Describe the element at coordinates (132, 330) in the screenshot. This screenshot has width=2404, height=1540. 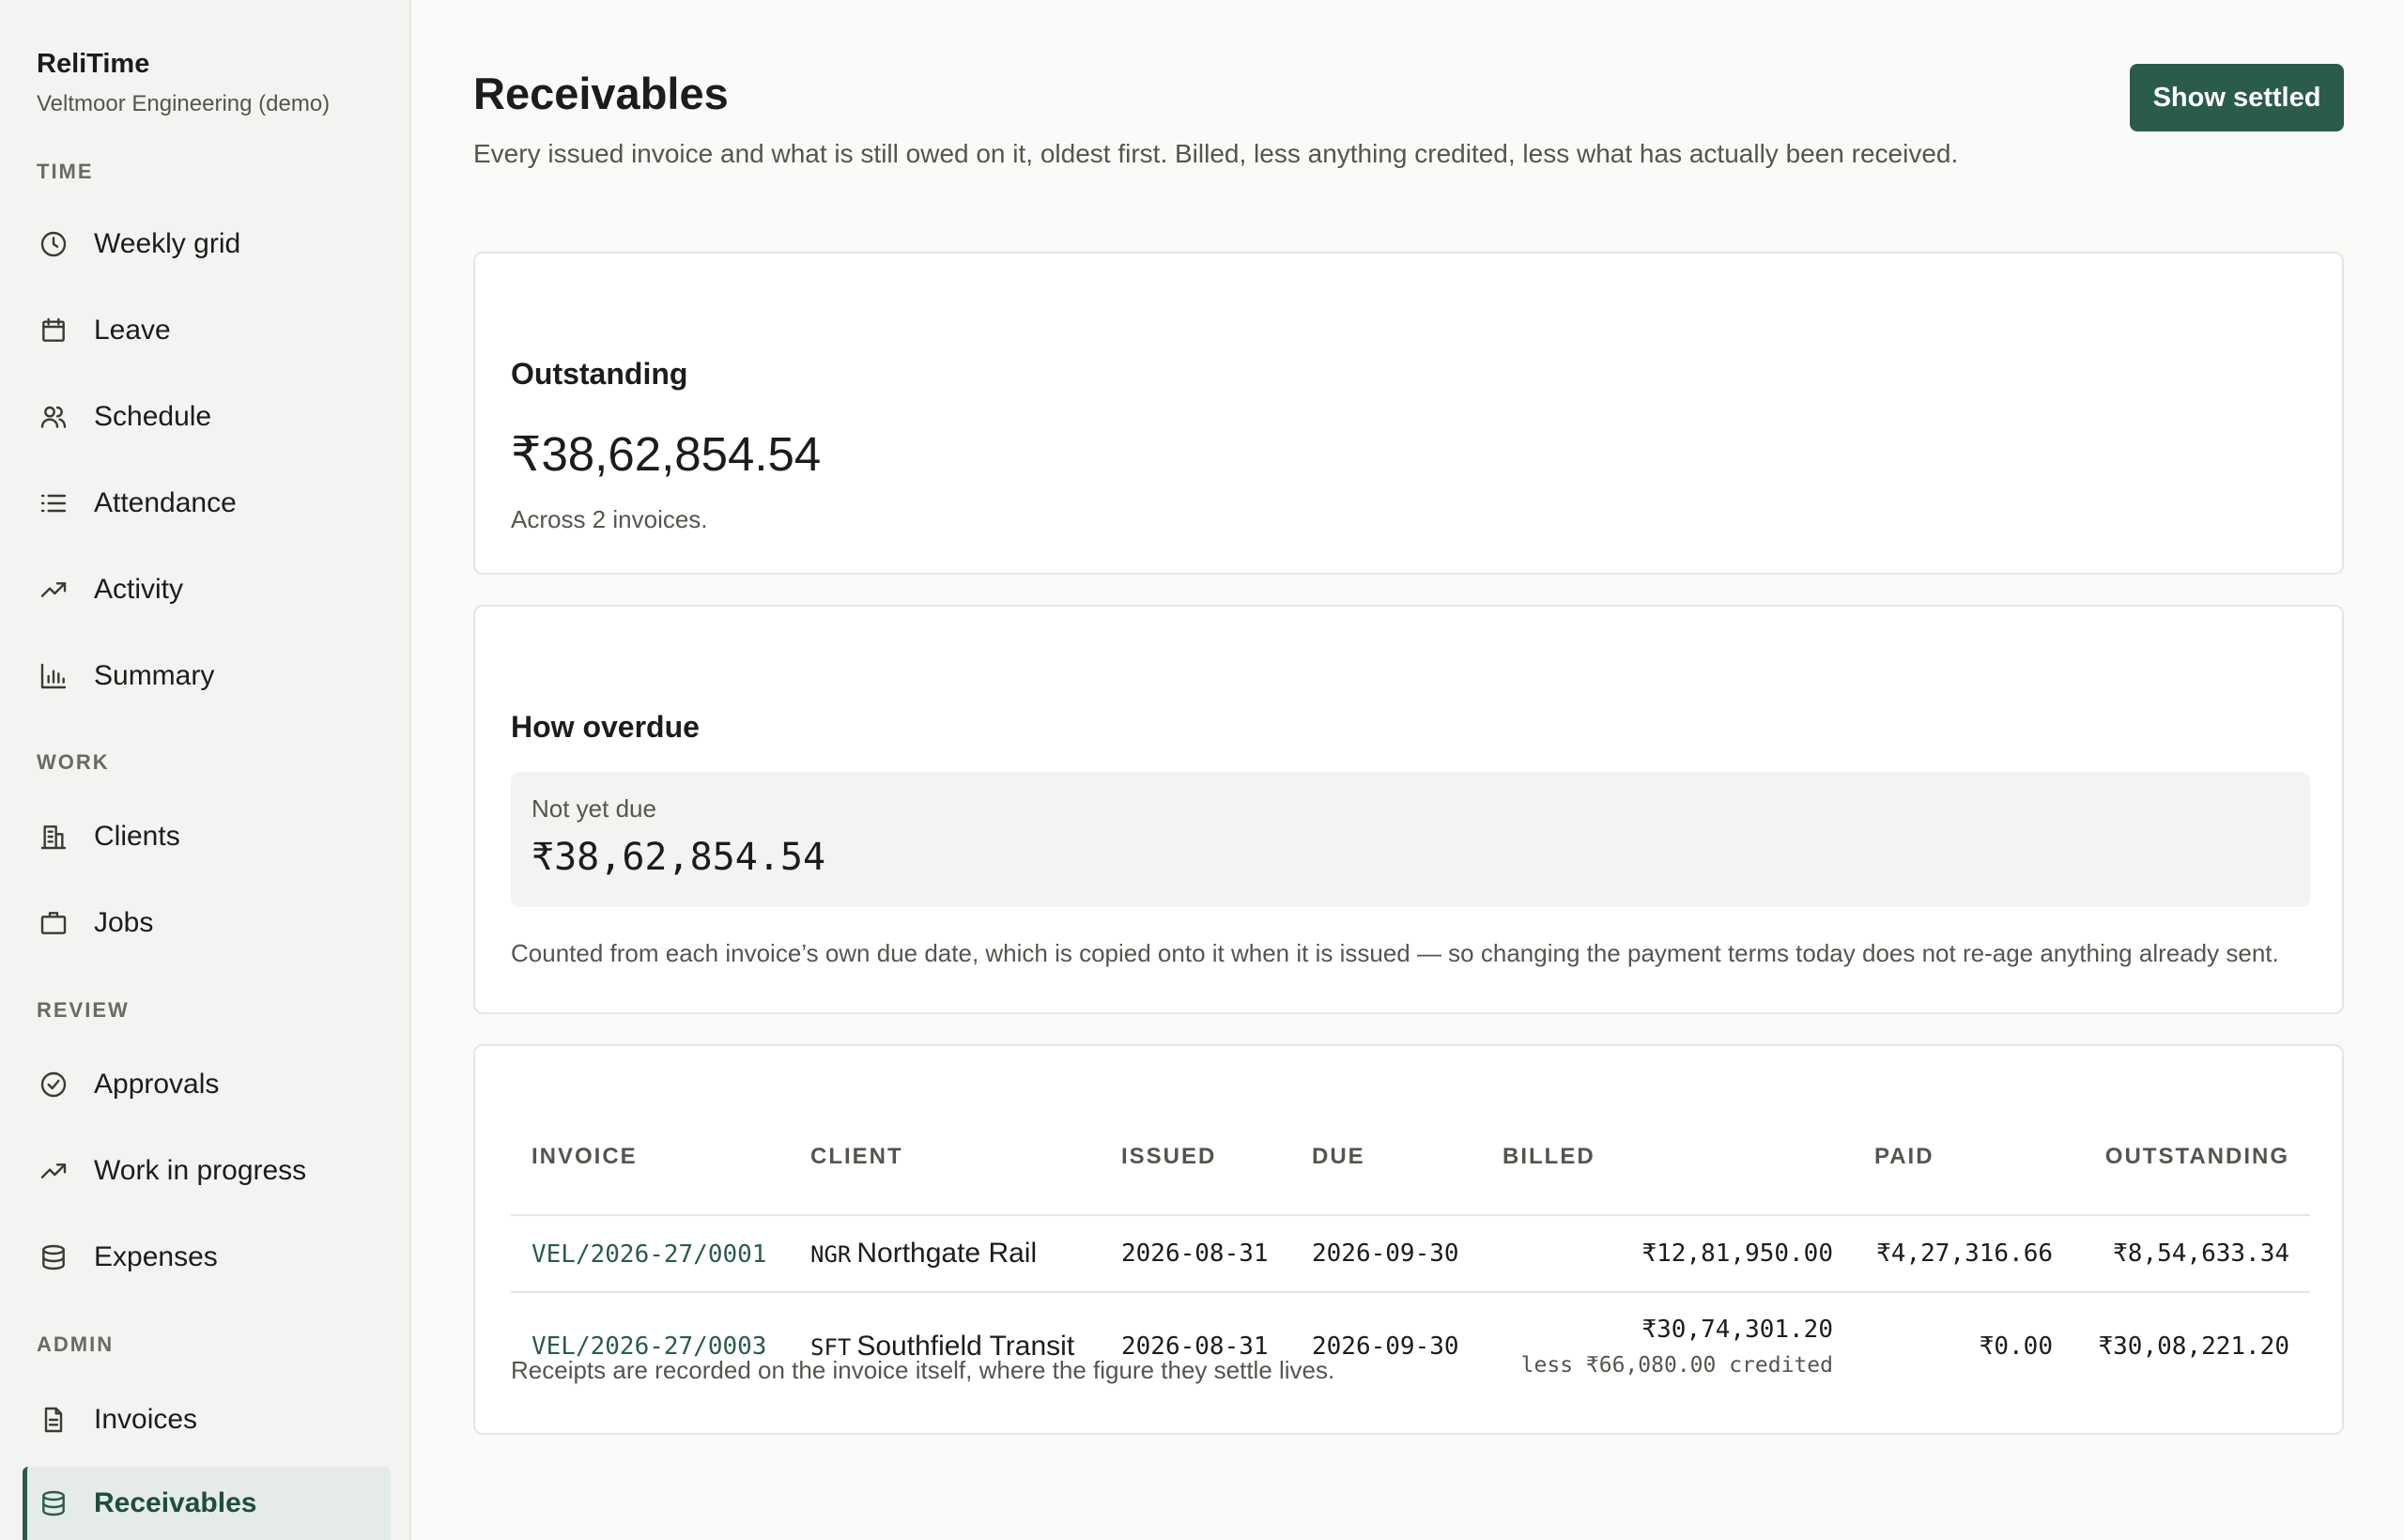
I see `sidebar-item-label: Leave` at that location.